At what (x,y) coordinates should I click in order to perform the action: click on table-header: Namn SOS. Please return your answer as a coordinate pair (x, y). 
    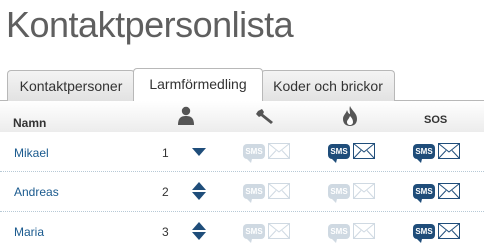
    Looking at the image, I should click on (242, 116).